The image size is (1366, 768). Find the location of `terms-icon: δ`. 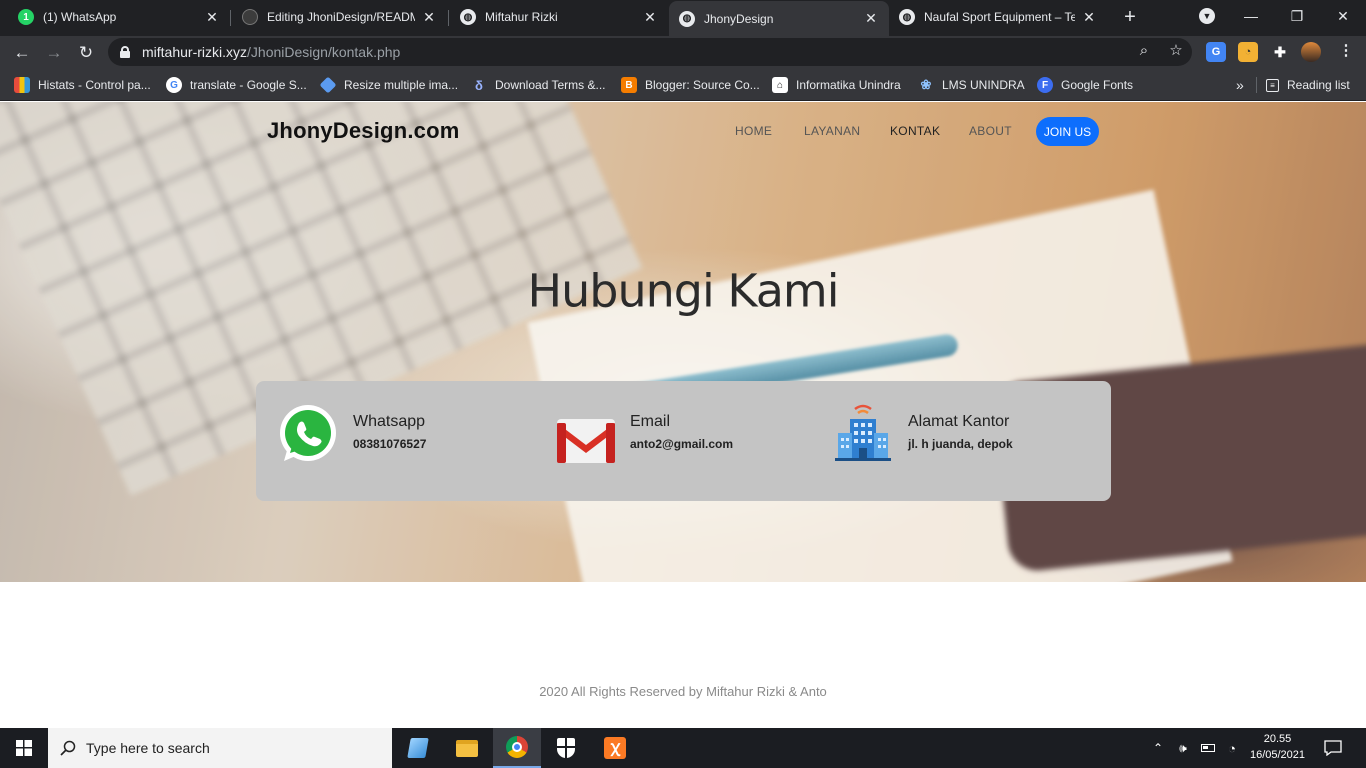

terms-icon: δ is located at coordinates (479, 85).